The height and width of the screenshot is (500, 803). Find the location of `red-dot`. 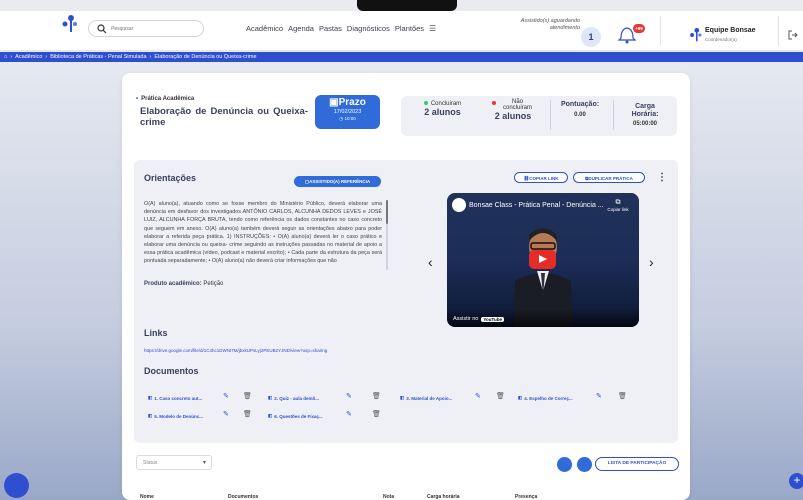

red-dot is located at coordinates (493, 103).